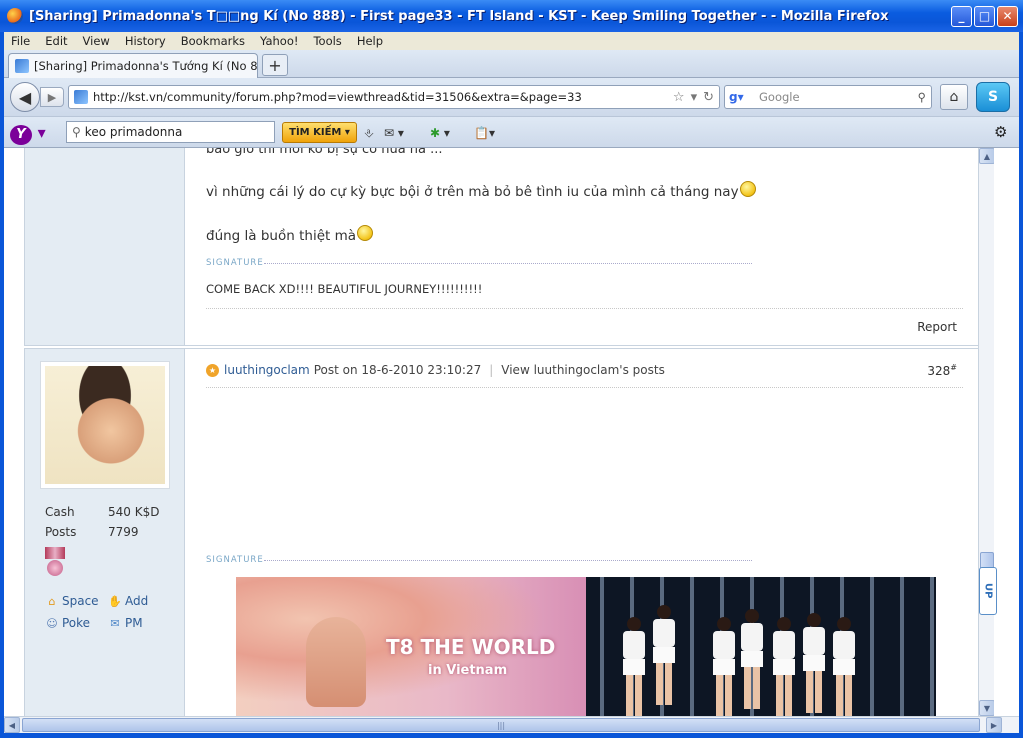 The height and width of the screenshot is (738, 1023). What do you see at coordinates (134, 512) in the screenshot?
I see `stat-value: 540 K$D` at bounding box center [134, 512].